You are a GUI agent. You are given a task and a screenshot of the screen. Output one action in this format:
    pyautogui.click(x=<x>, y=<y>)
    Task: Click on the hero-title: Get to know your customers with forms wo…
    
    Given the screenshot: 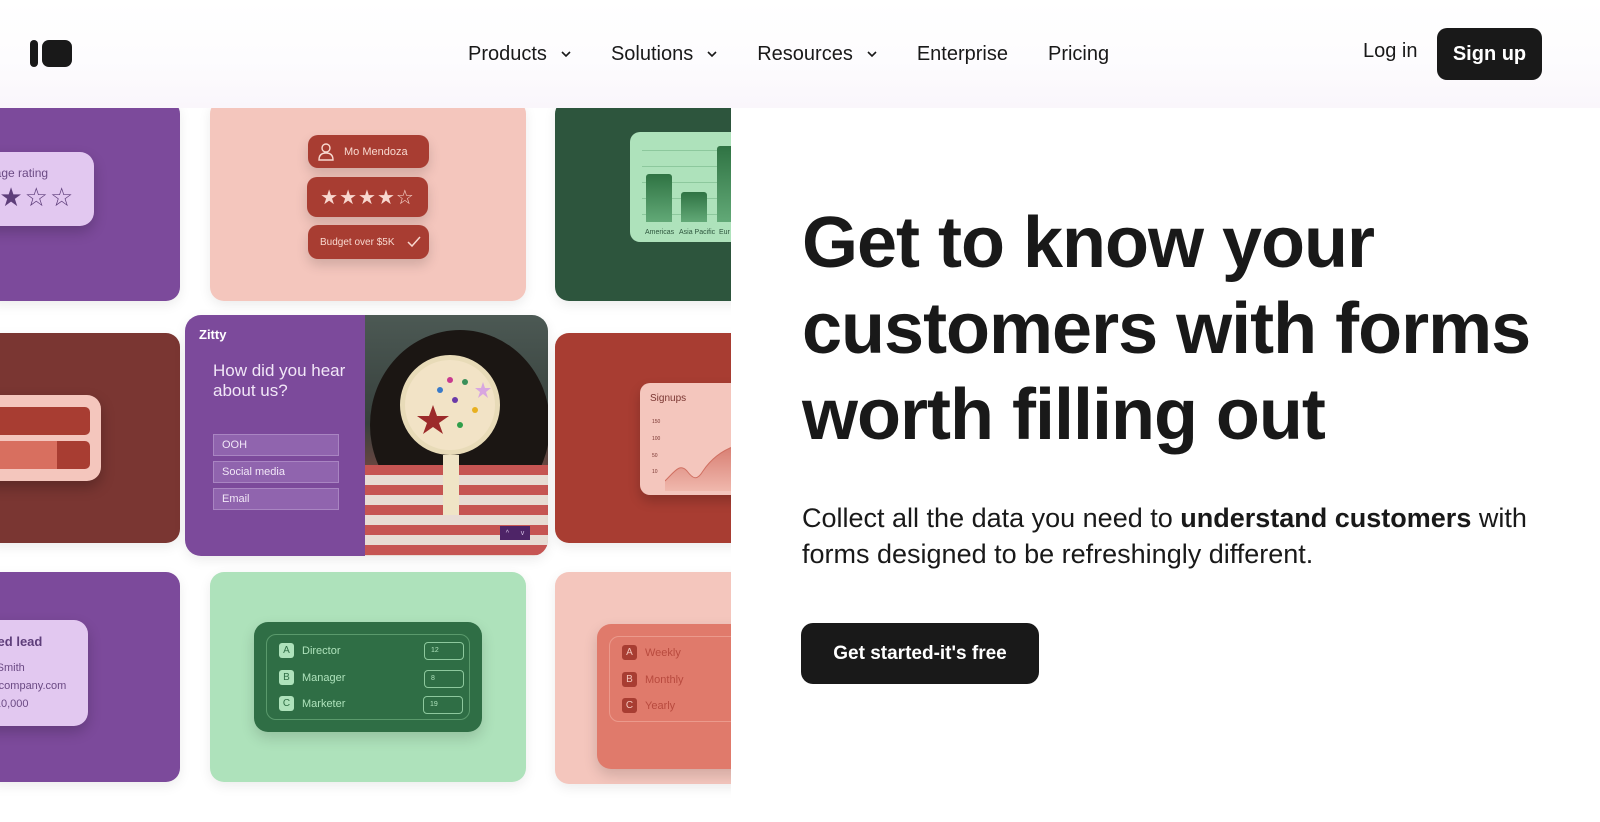 What is the action you would take?
    pyautogui.click(x=1166, y=329)
    